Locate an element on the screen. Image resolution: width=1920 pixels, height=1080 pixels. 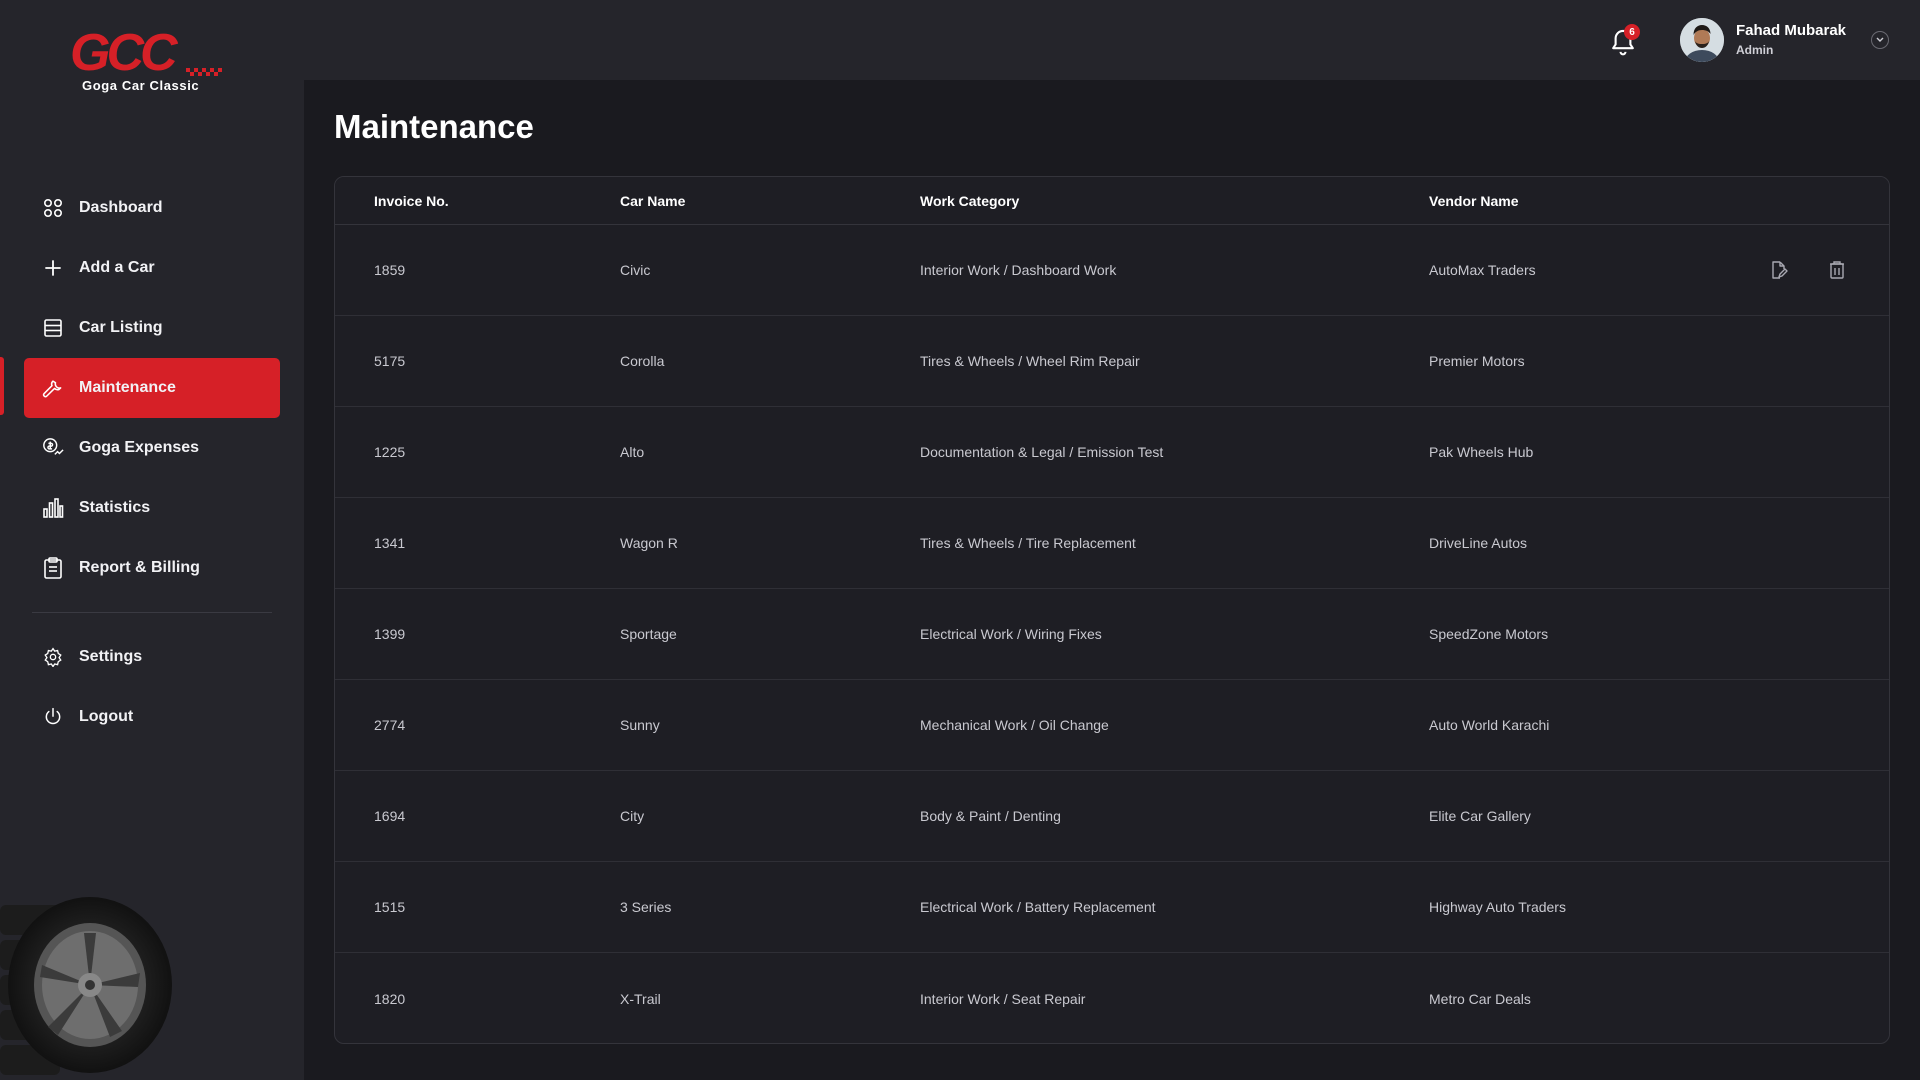
sidebar-item-label: Add a Car is located at coordinates (117, 267).